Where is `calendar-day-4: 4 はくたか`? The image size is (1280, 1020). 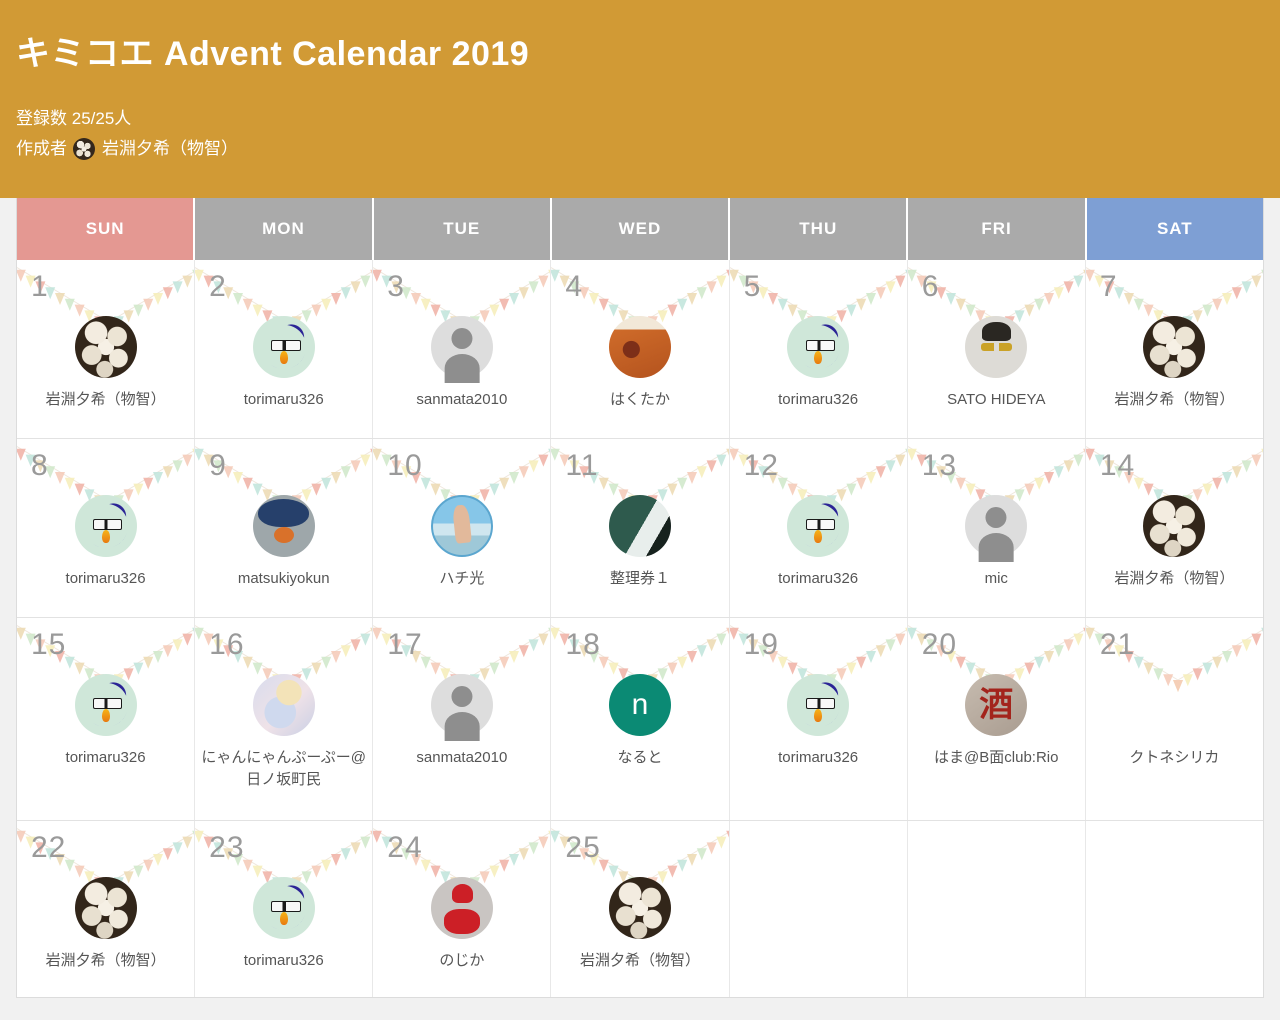
calendar-day-4: 4 はくたか is located at coordinates (640, 349).